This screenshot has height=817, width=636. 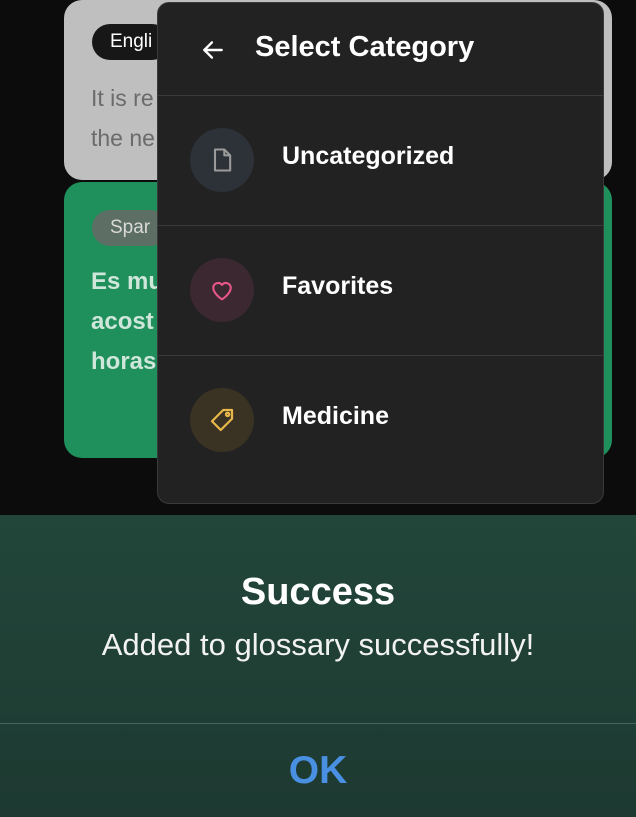 What do you see at coordinates (318, 592) in the screenshot?
I see `dialog-title: Success` at bounding box center [318, 592].